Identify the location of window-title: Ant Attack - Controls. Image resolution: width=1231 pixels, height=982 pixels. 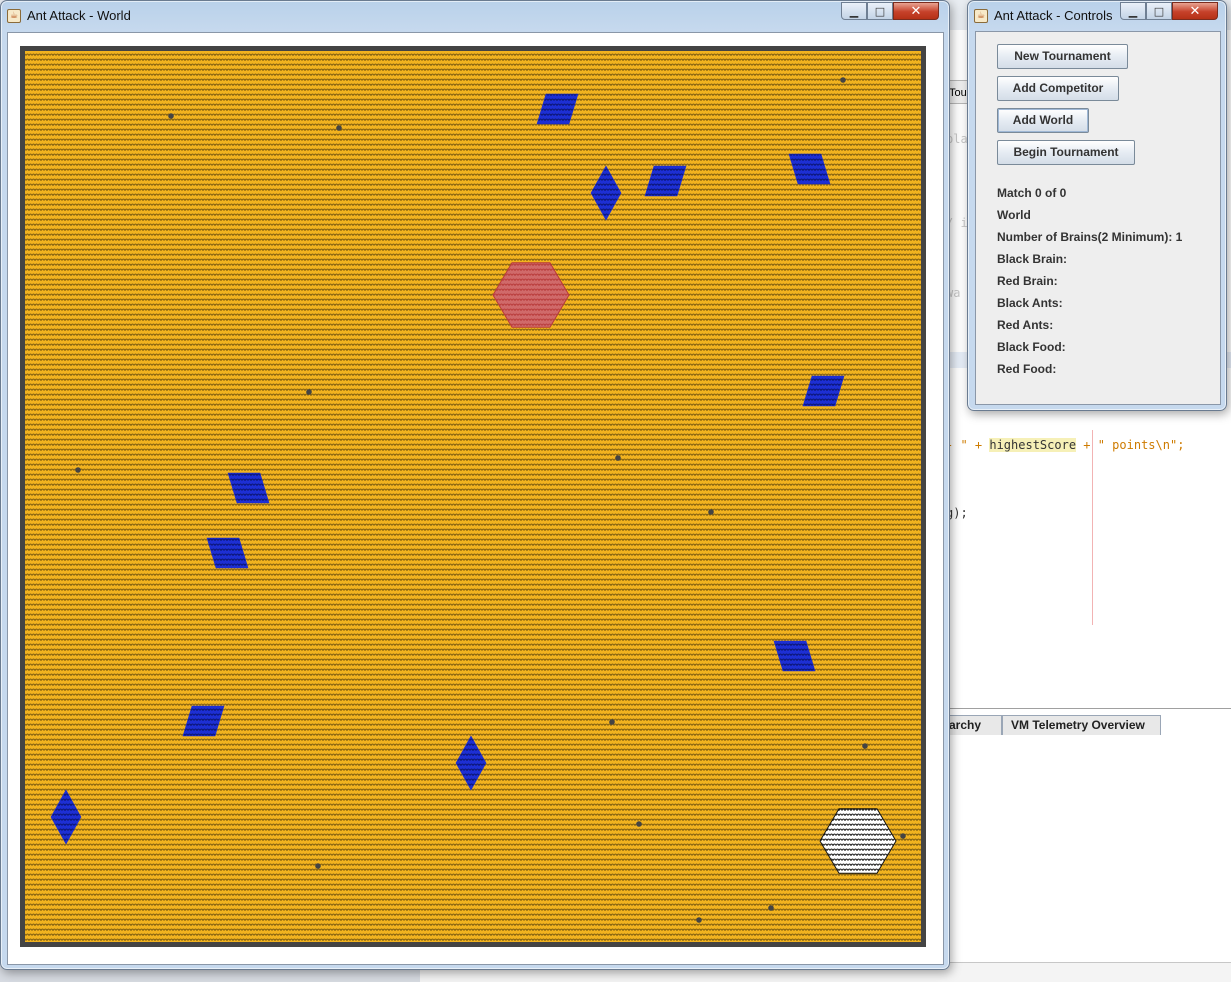
(1053, 15).